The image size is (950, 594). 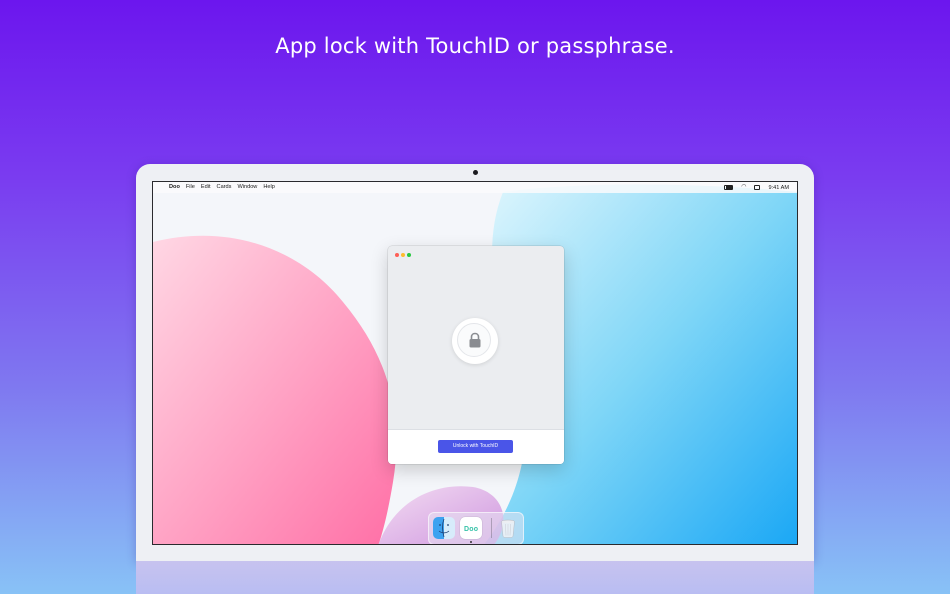 I want to click on minimize-window-button, so click(x=403, y=255).